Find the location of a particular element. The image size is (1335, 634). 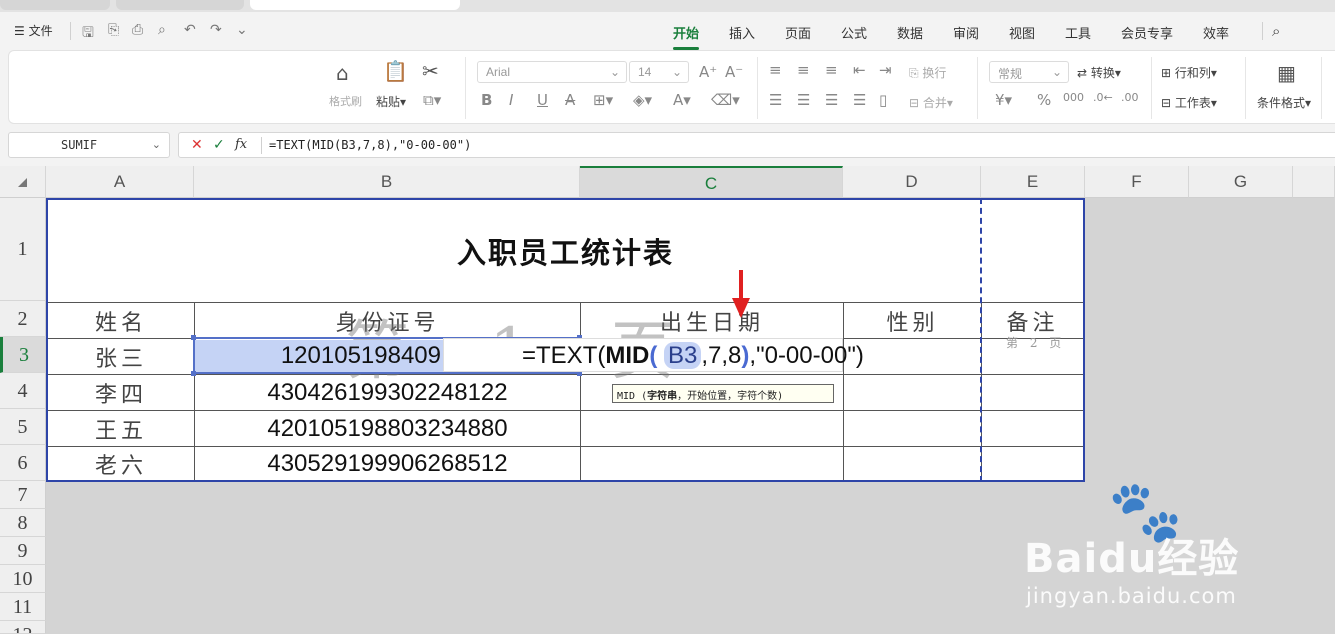

window-tab-active is located at coordinates (355, 5).